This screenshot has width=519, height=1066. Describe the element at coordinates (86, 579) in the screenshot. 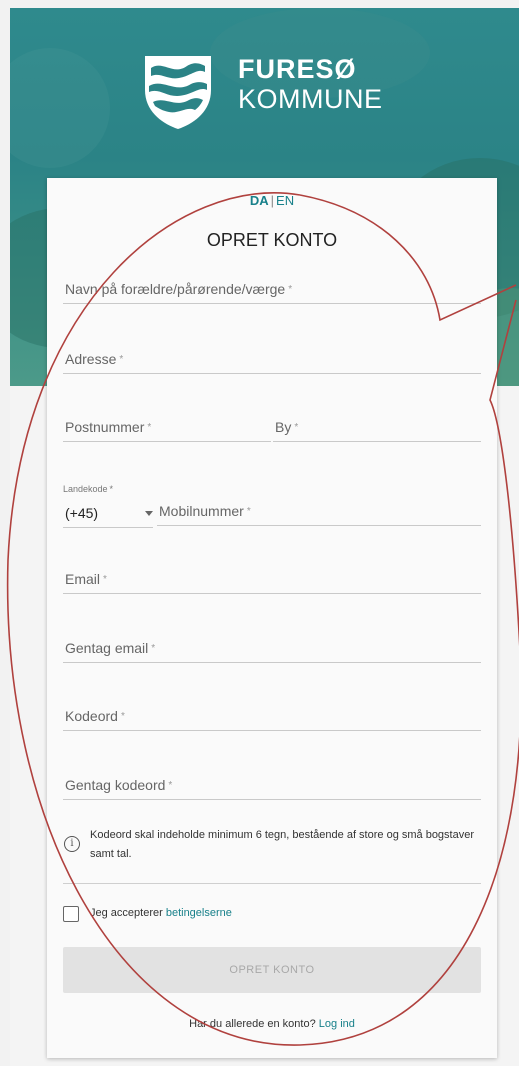

I see `email-label: Email *` at that location.